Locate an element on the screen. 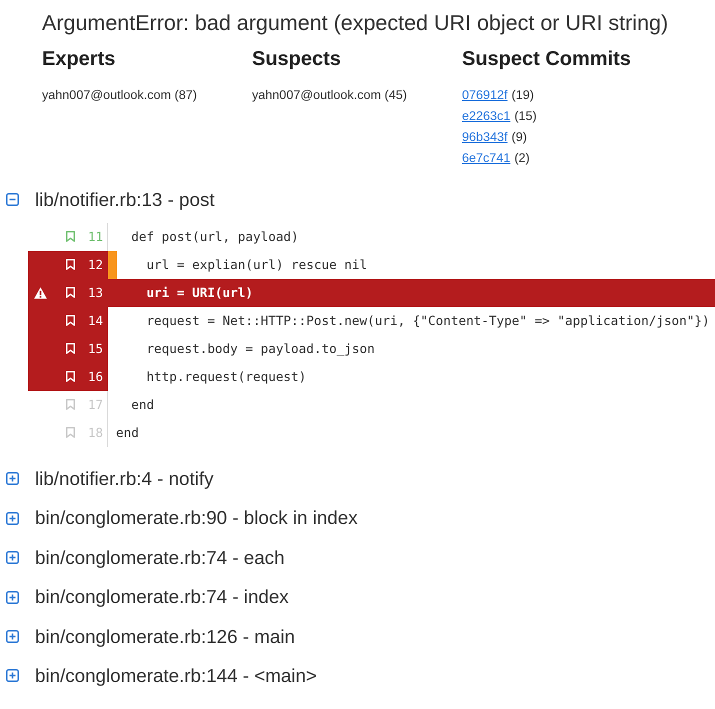  column-heading: Experts is located at coordinates (79, 59).